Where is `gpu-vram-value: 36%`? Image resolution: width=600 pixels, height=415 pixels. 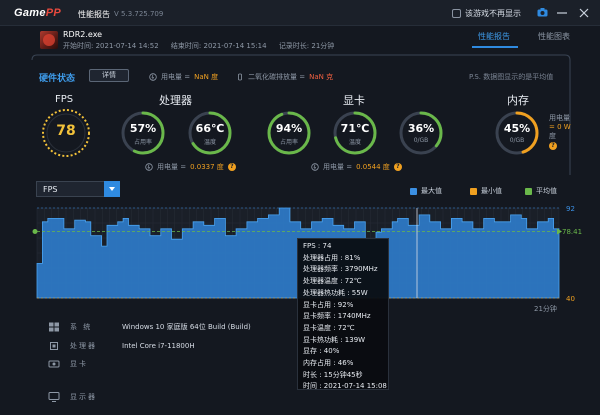
gpu-vram-value: 36% is located at coordinates (421, 128).